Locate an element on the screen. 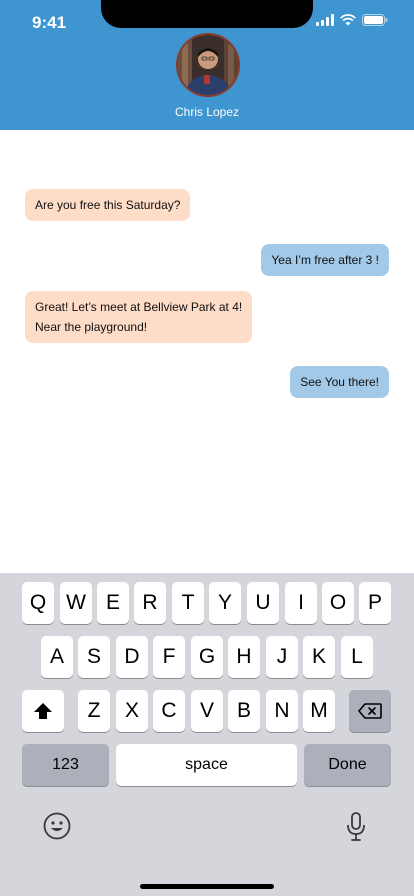 Image resolution: width=414 pixels, height=896 pixels. key-v: V is located at coordinates (207, 711).